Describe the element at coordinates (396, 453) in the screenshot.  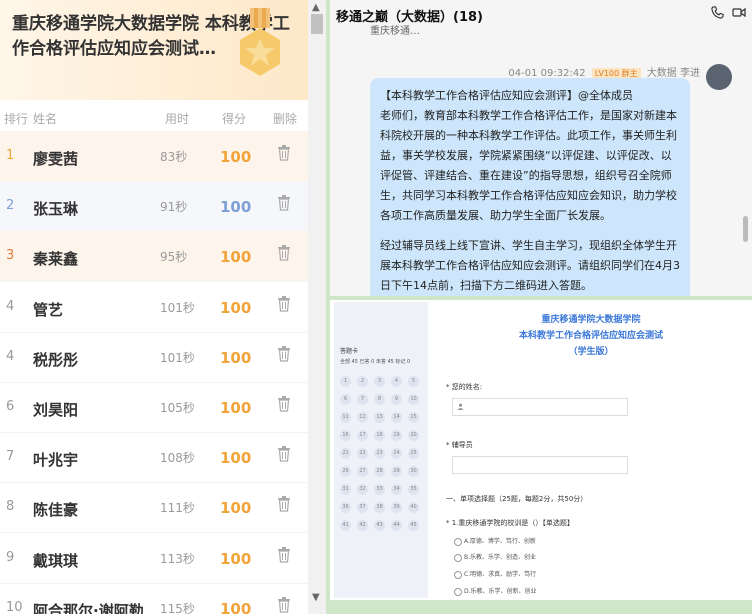
I see `answer-card-number: 24` at that location.